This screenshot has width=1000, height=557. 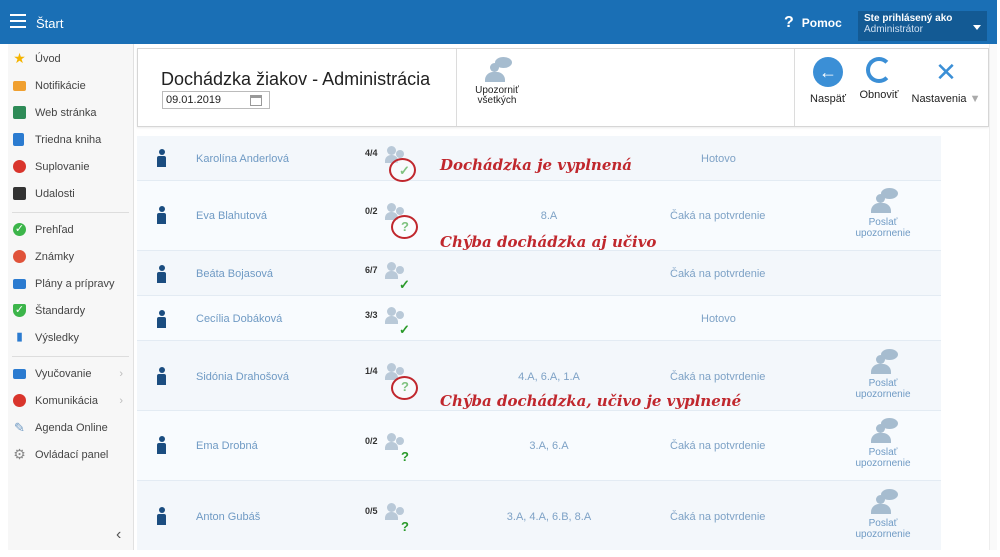 I want to click on sidebar-item-prehlad: ✓ Prehľad, so click(x=70, y=230).